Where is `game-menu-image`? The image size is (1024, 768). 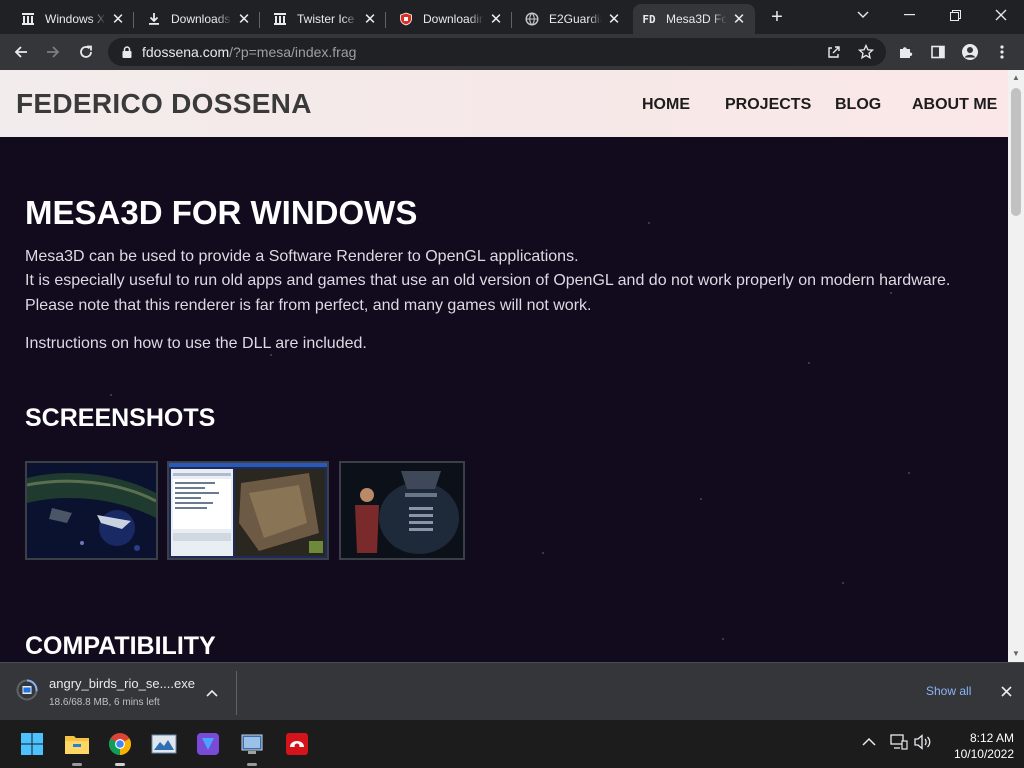 game-menu-image is located at coordinates (402, 510).